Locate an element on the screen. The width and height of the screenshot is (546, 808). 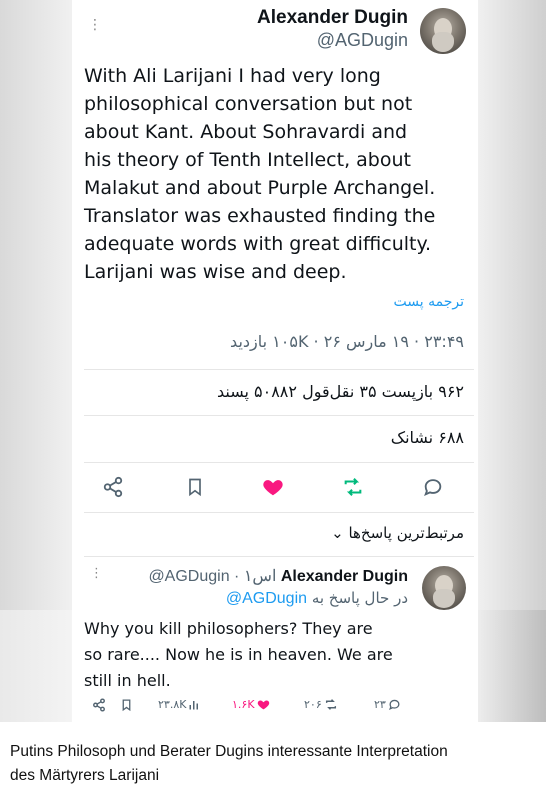
author-handle: @AGDugin is located at coordinates (362, 40).